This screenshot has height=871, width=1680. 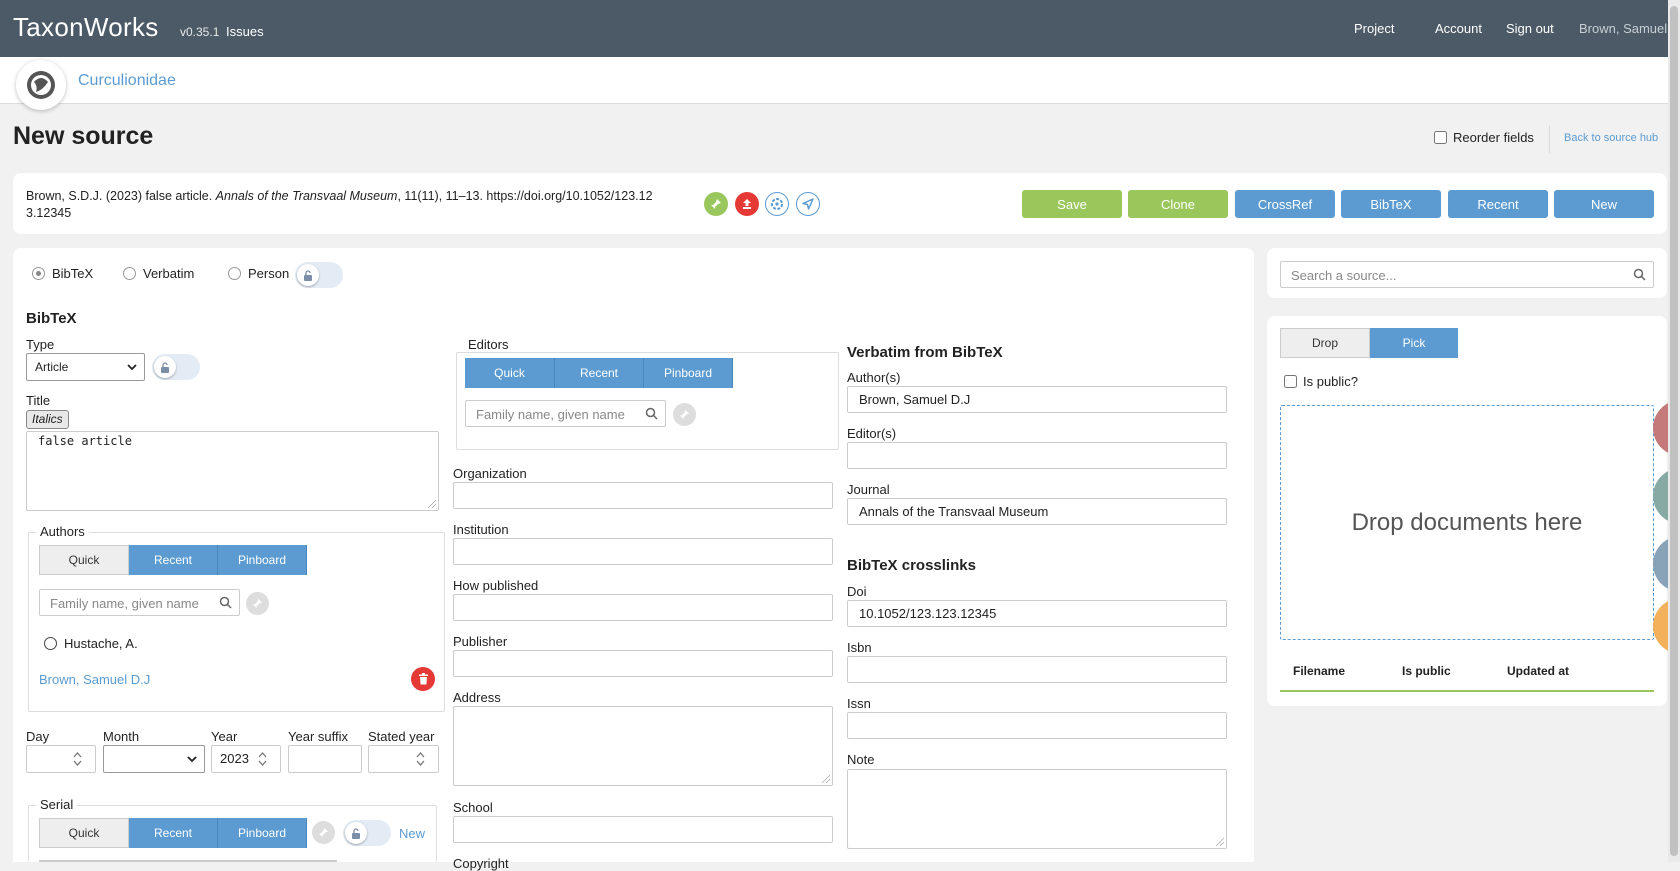 I want to click on authors-tab-pinboard: Pinboard, so click(x=262, y=560).